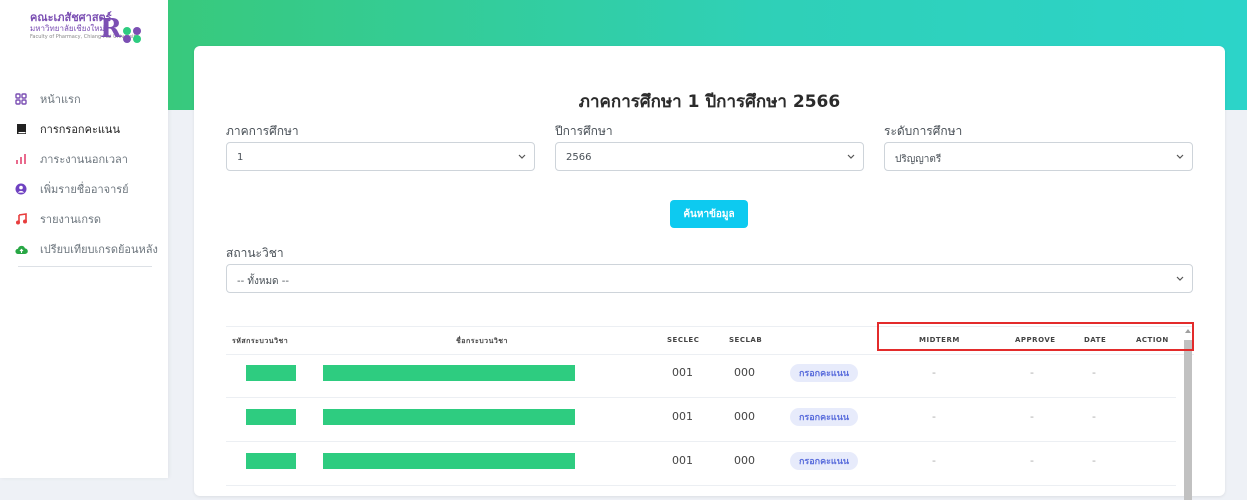 This screenshot has height=500, width=1247. I want to click on logo-dots-icon, so click(132, 35).